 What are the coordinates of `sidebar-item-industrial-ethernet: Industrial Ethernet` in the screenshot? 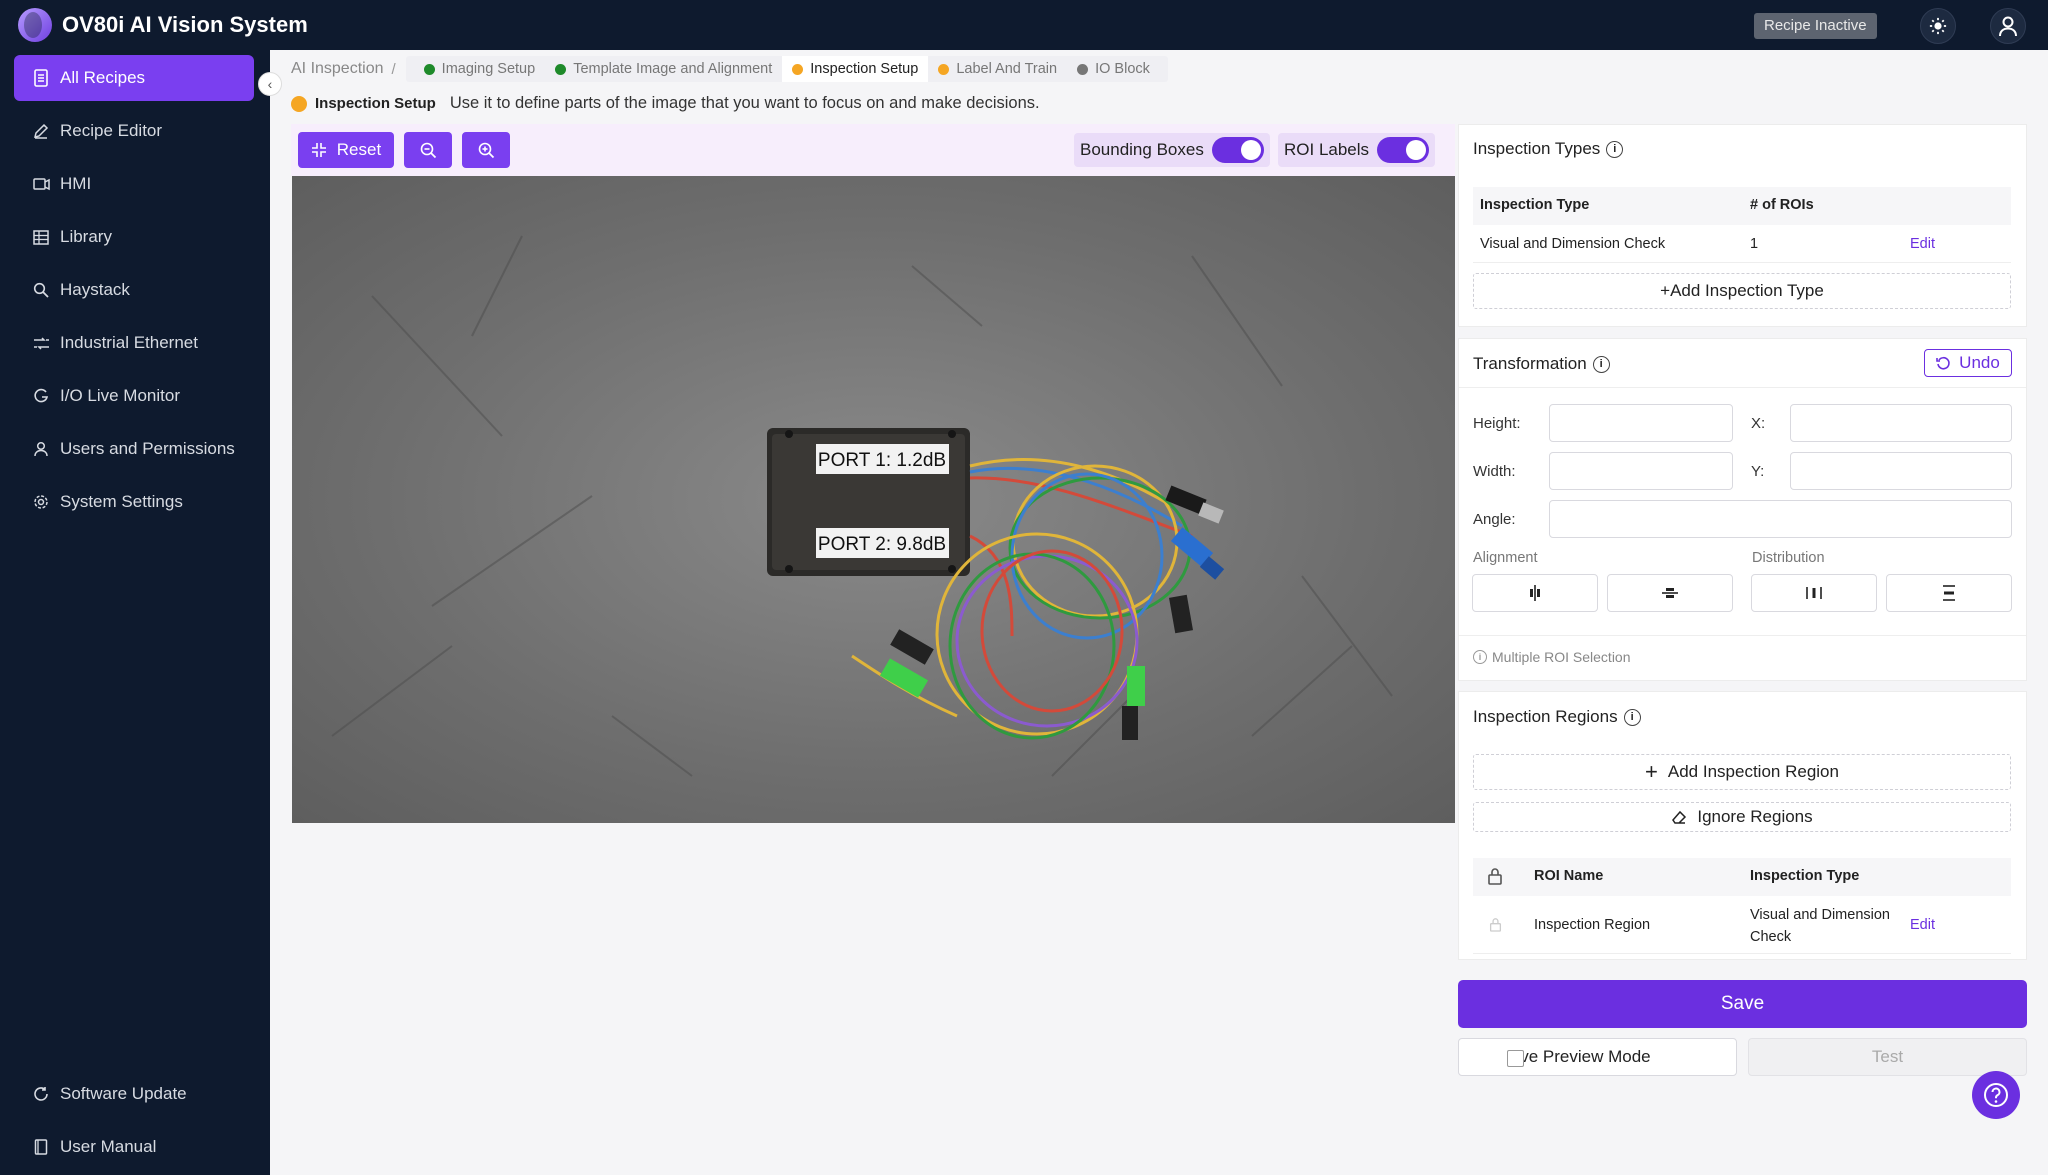 It's located at (134, 343).